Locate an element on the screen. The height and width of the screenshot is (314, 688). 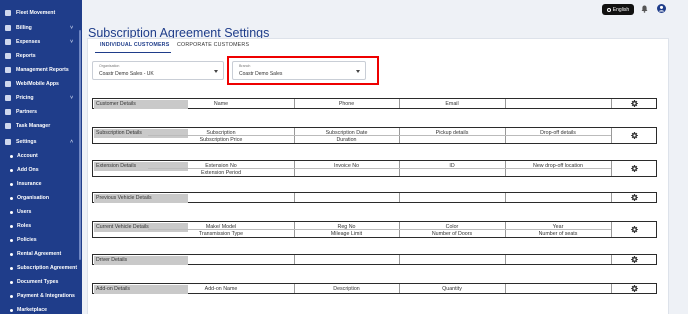
sidebar-item-label: Marketplace is located at coordinates (32, 310).